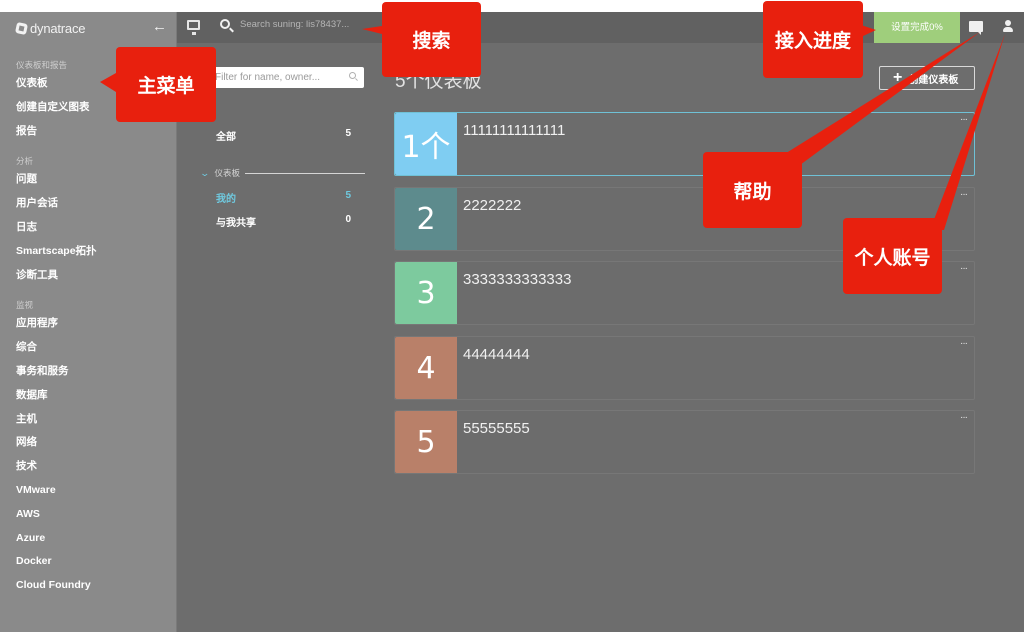 The width and height of the screenshot is (1024, 632). Describe the element at coordinates (283, 221) in the screenshot. I see `filter-shared-with-me: 与我共享 0` at that location.